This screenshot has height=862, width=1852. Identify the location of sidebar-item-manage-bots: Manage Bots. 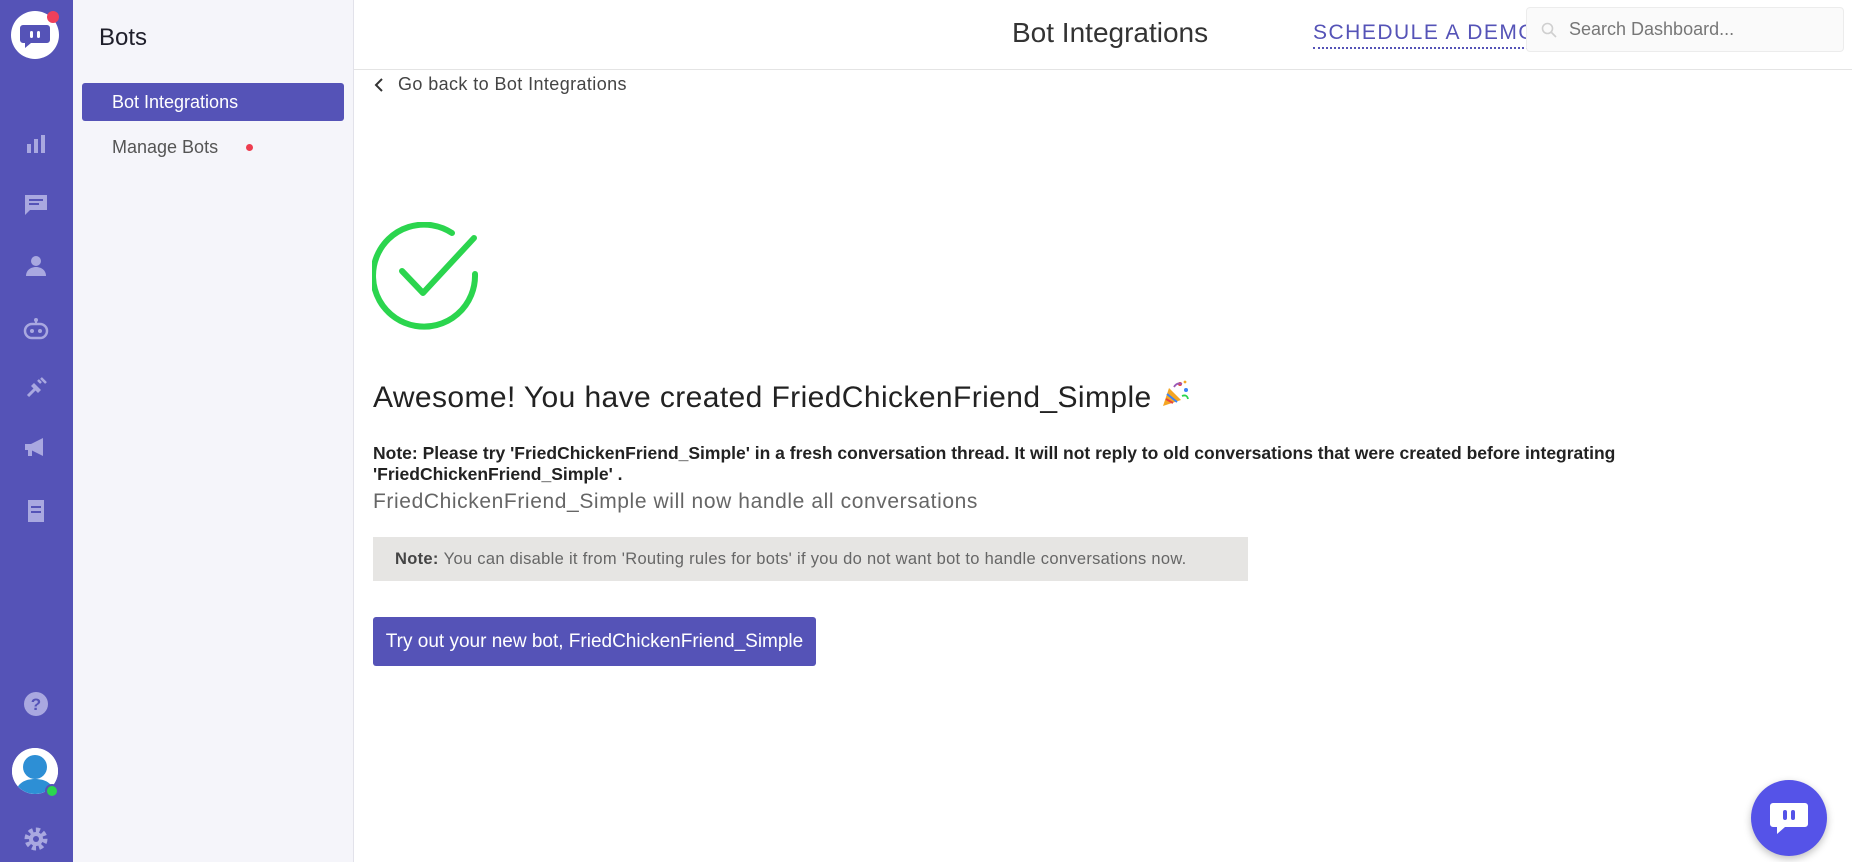
(213, 147).